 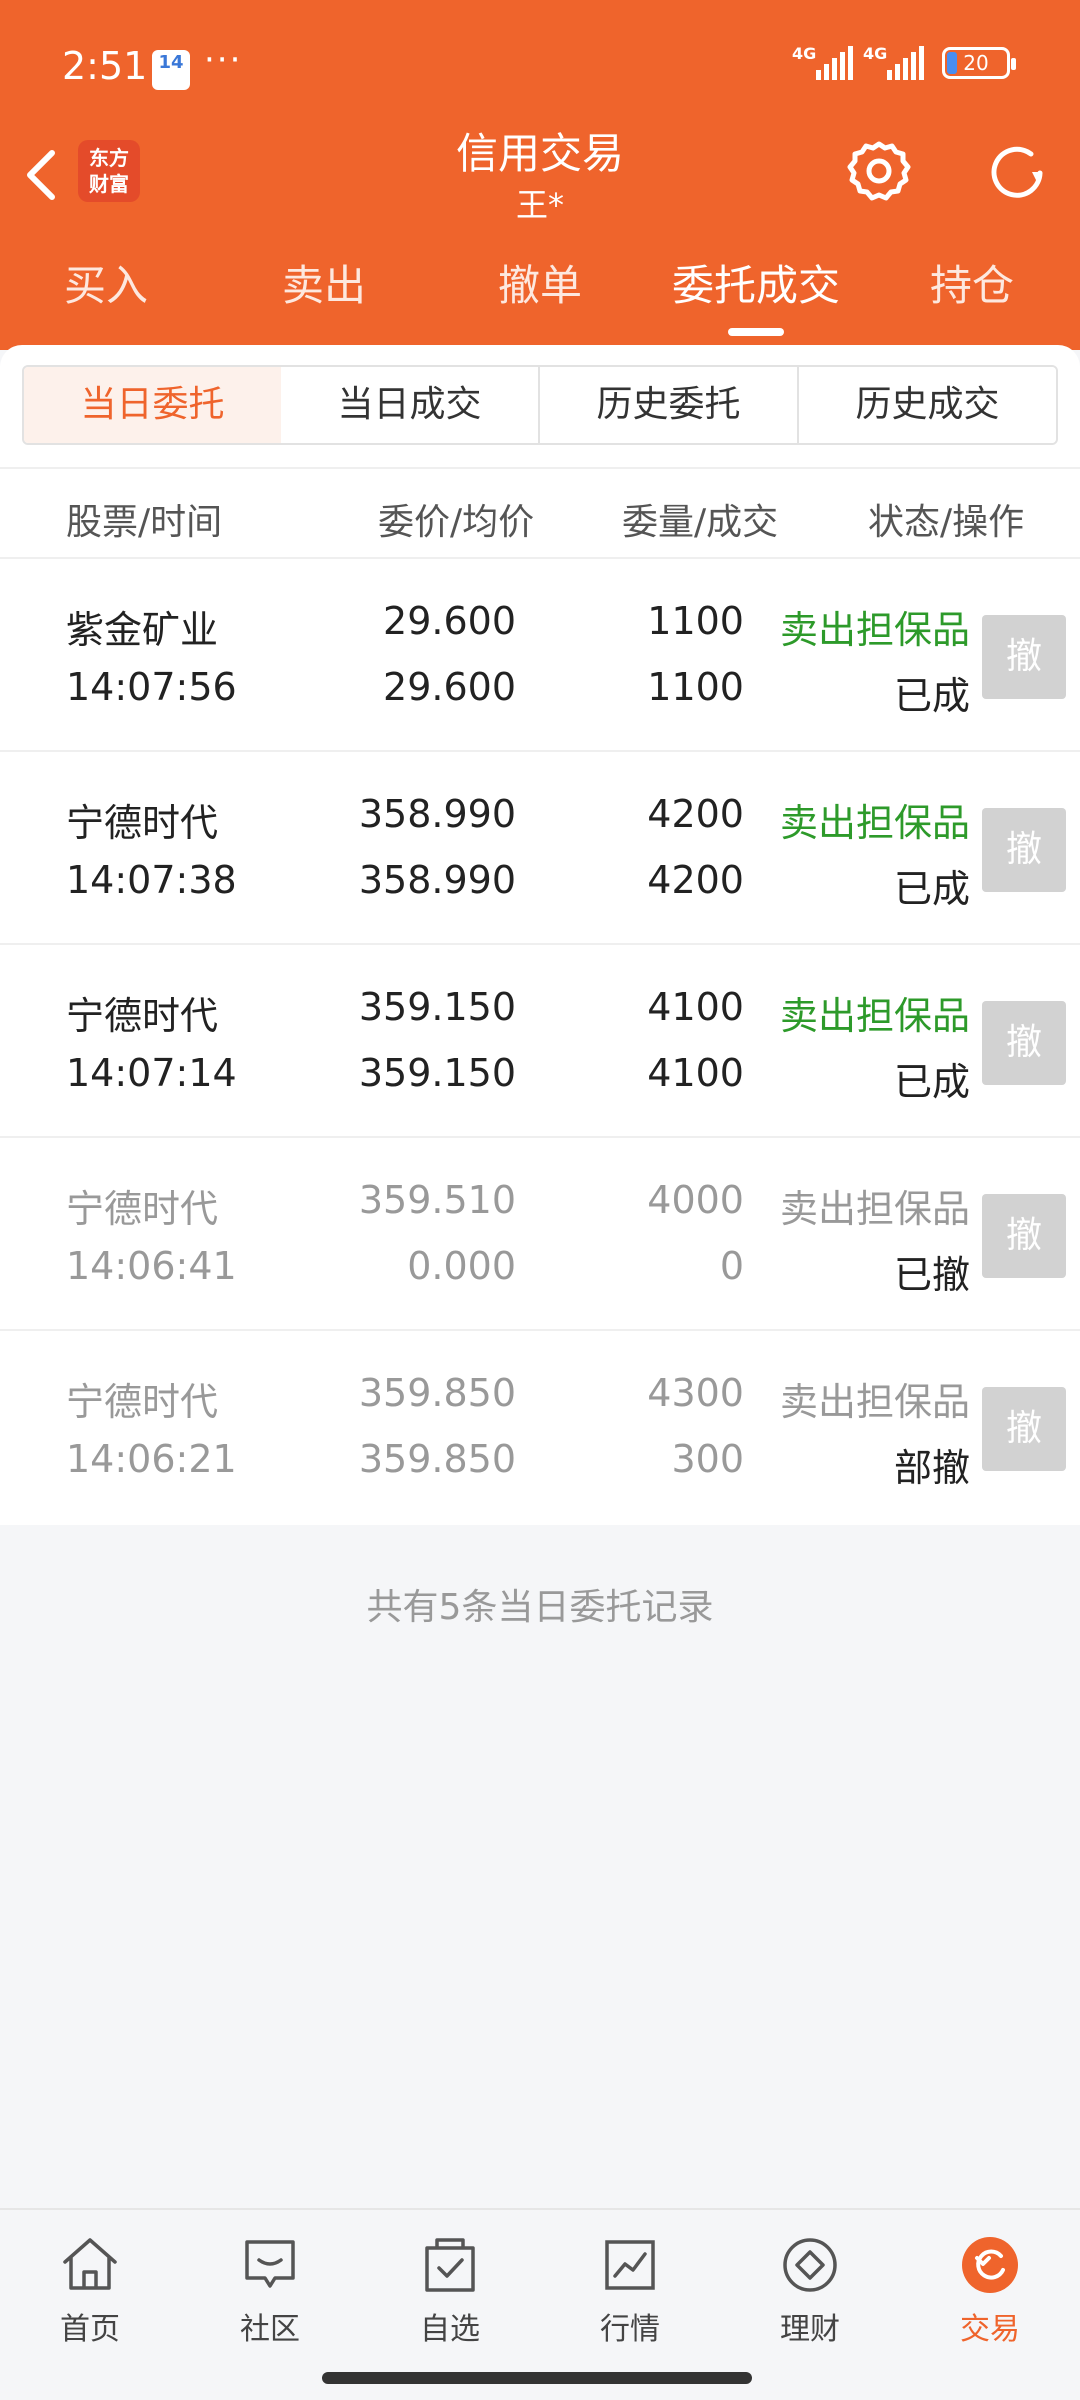 What do you see at coordinates (927, 405) in the screenshot?
I see `segment-history-trades: 历史成交` at bounding box center [927, 405].